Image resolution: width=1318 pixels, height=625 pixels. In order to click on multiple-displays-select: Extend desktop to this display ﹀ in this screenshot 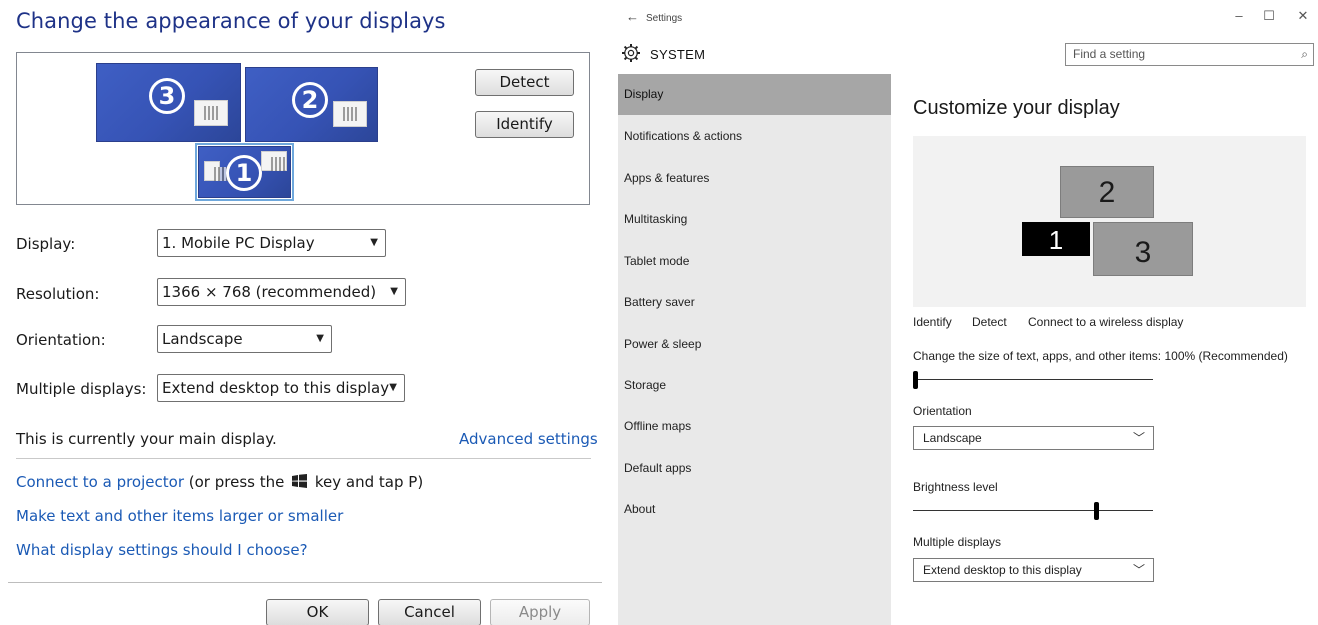, I will do `click(1033, 570)`.